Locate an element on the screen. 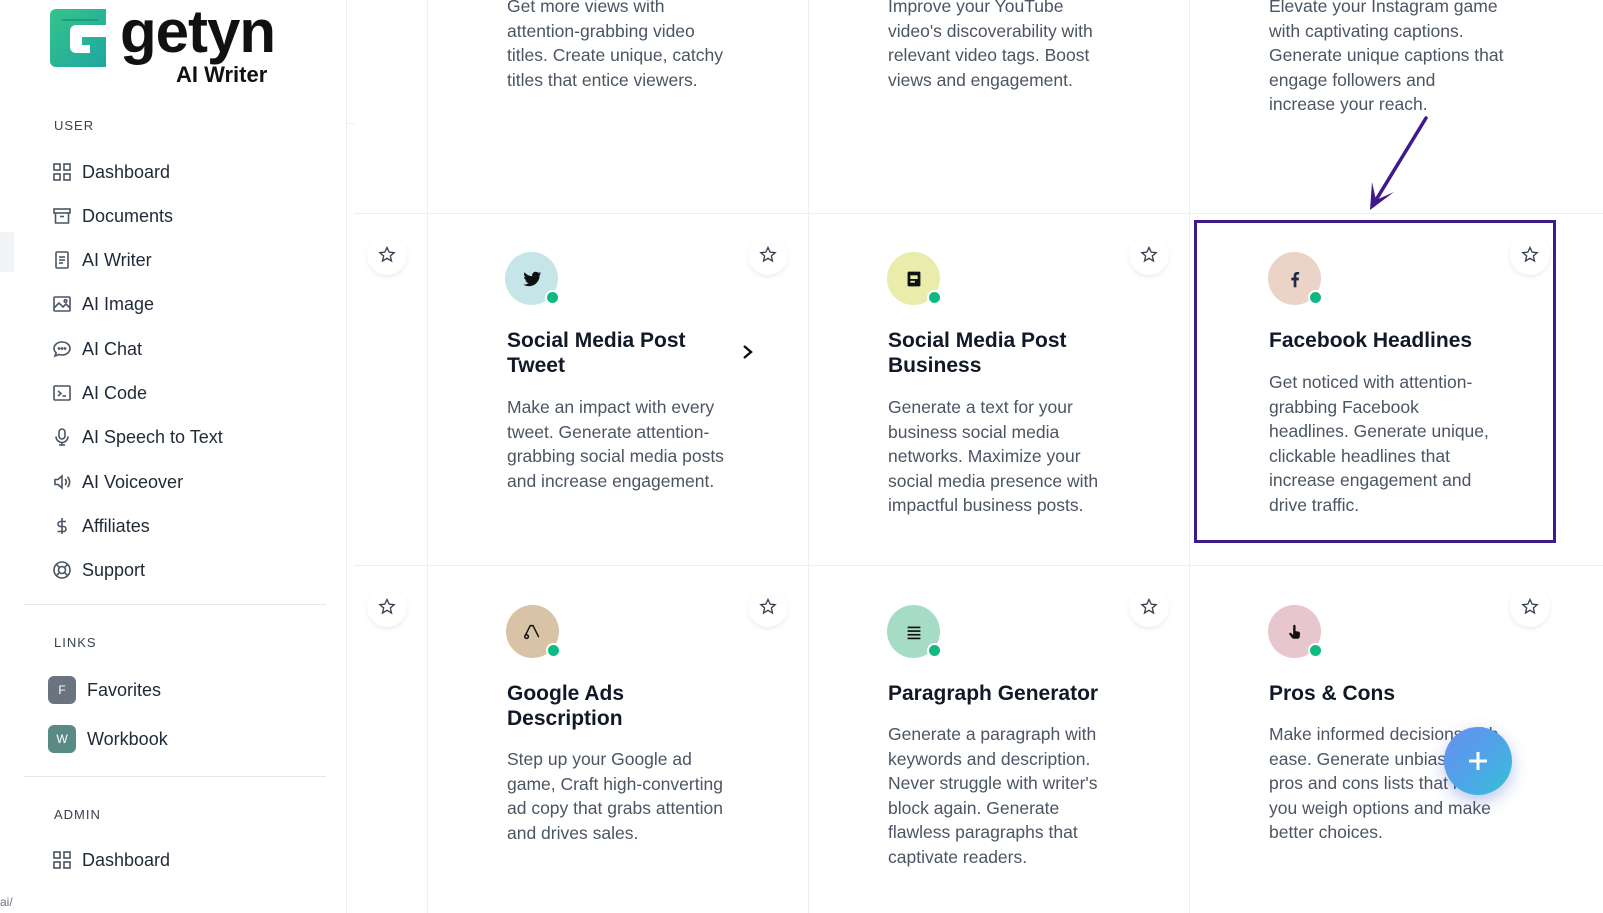 This screenshot has width=1603, height=913. sidebar-item-ai-chat: AI Chat is located at coordinates (97, 349).